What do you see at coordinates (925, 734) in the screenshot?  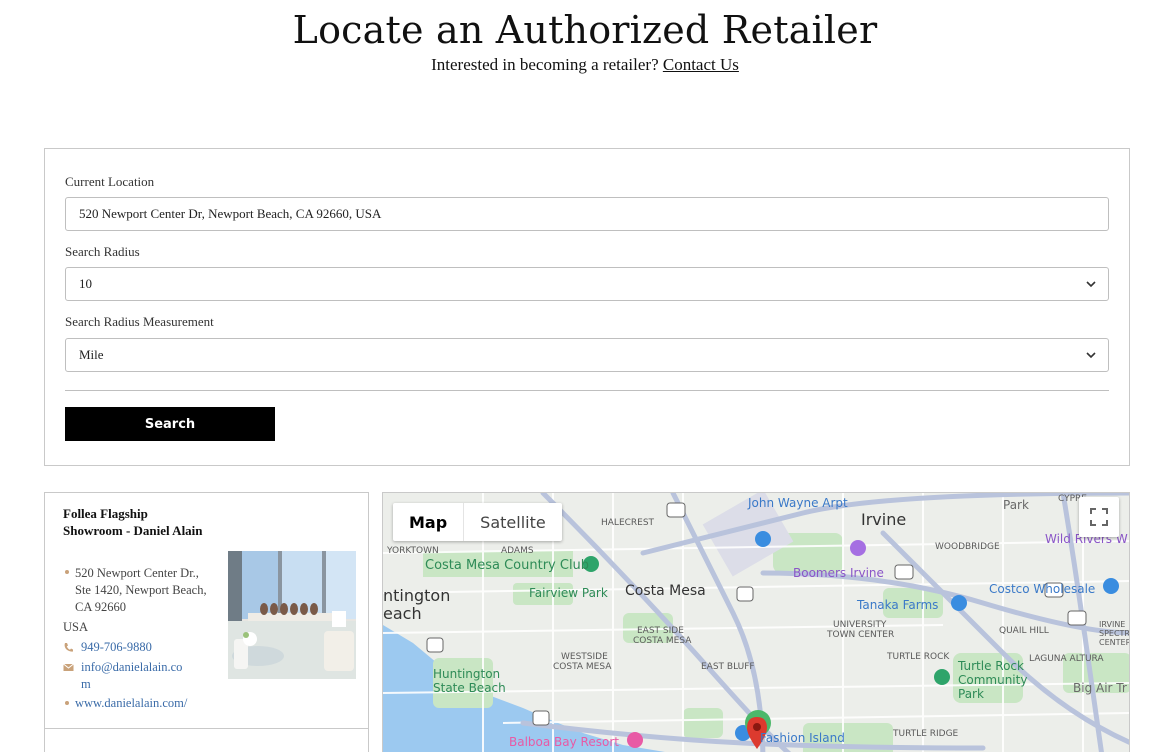 I see `map-label-turtle-ridge: TURTLE RIDGE` at bounding box center [925, 734].